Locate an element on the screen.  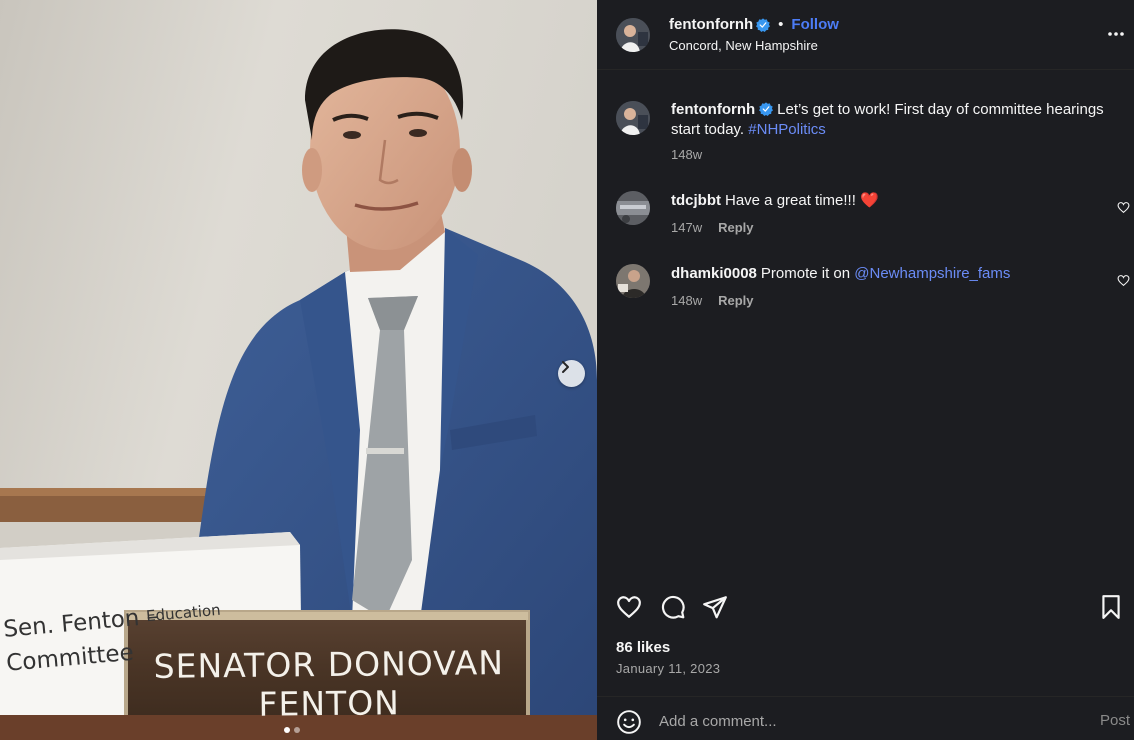
caption-meta: 148w is located at coordinates (686, 154).